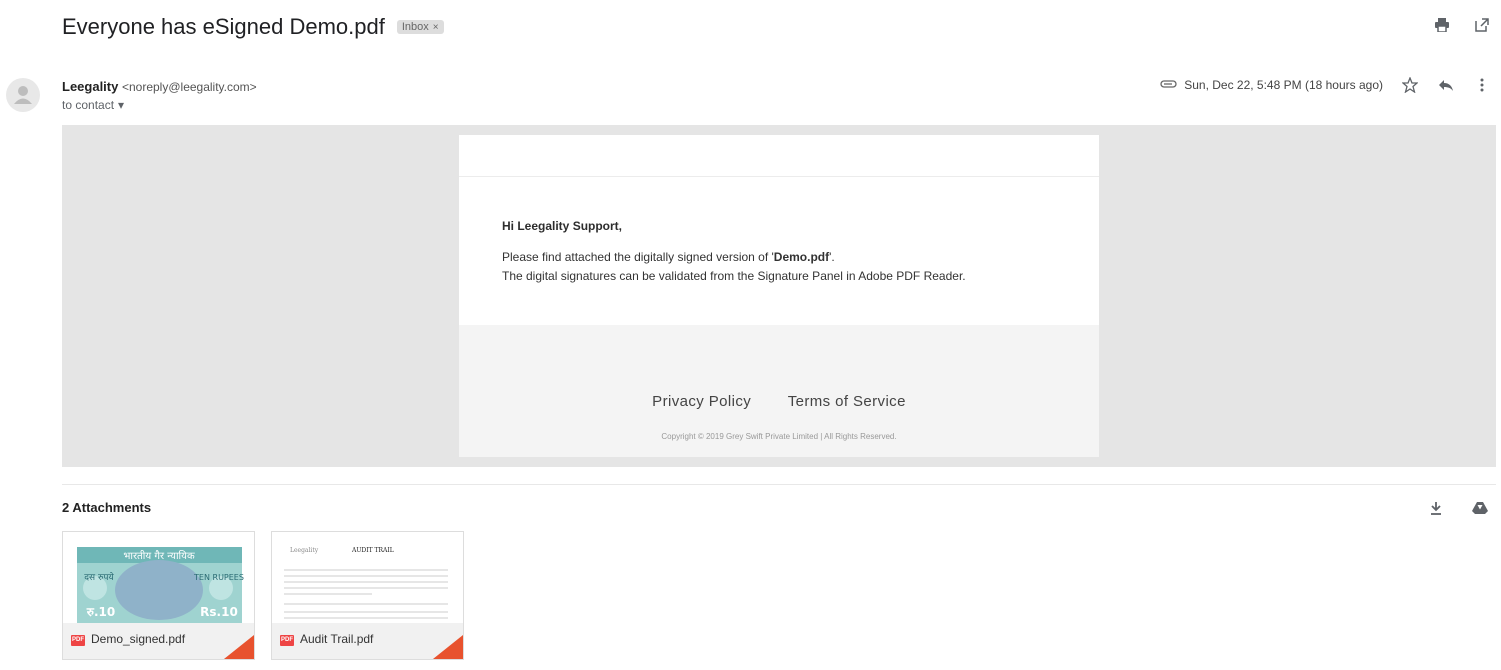  I want to click on more-vert-icon, so click(1482, 85).